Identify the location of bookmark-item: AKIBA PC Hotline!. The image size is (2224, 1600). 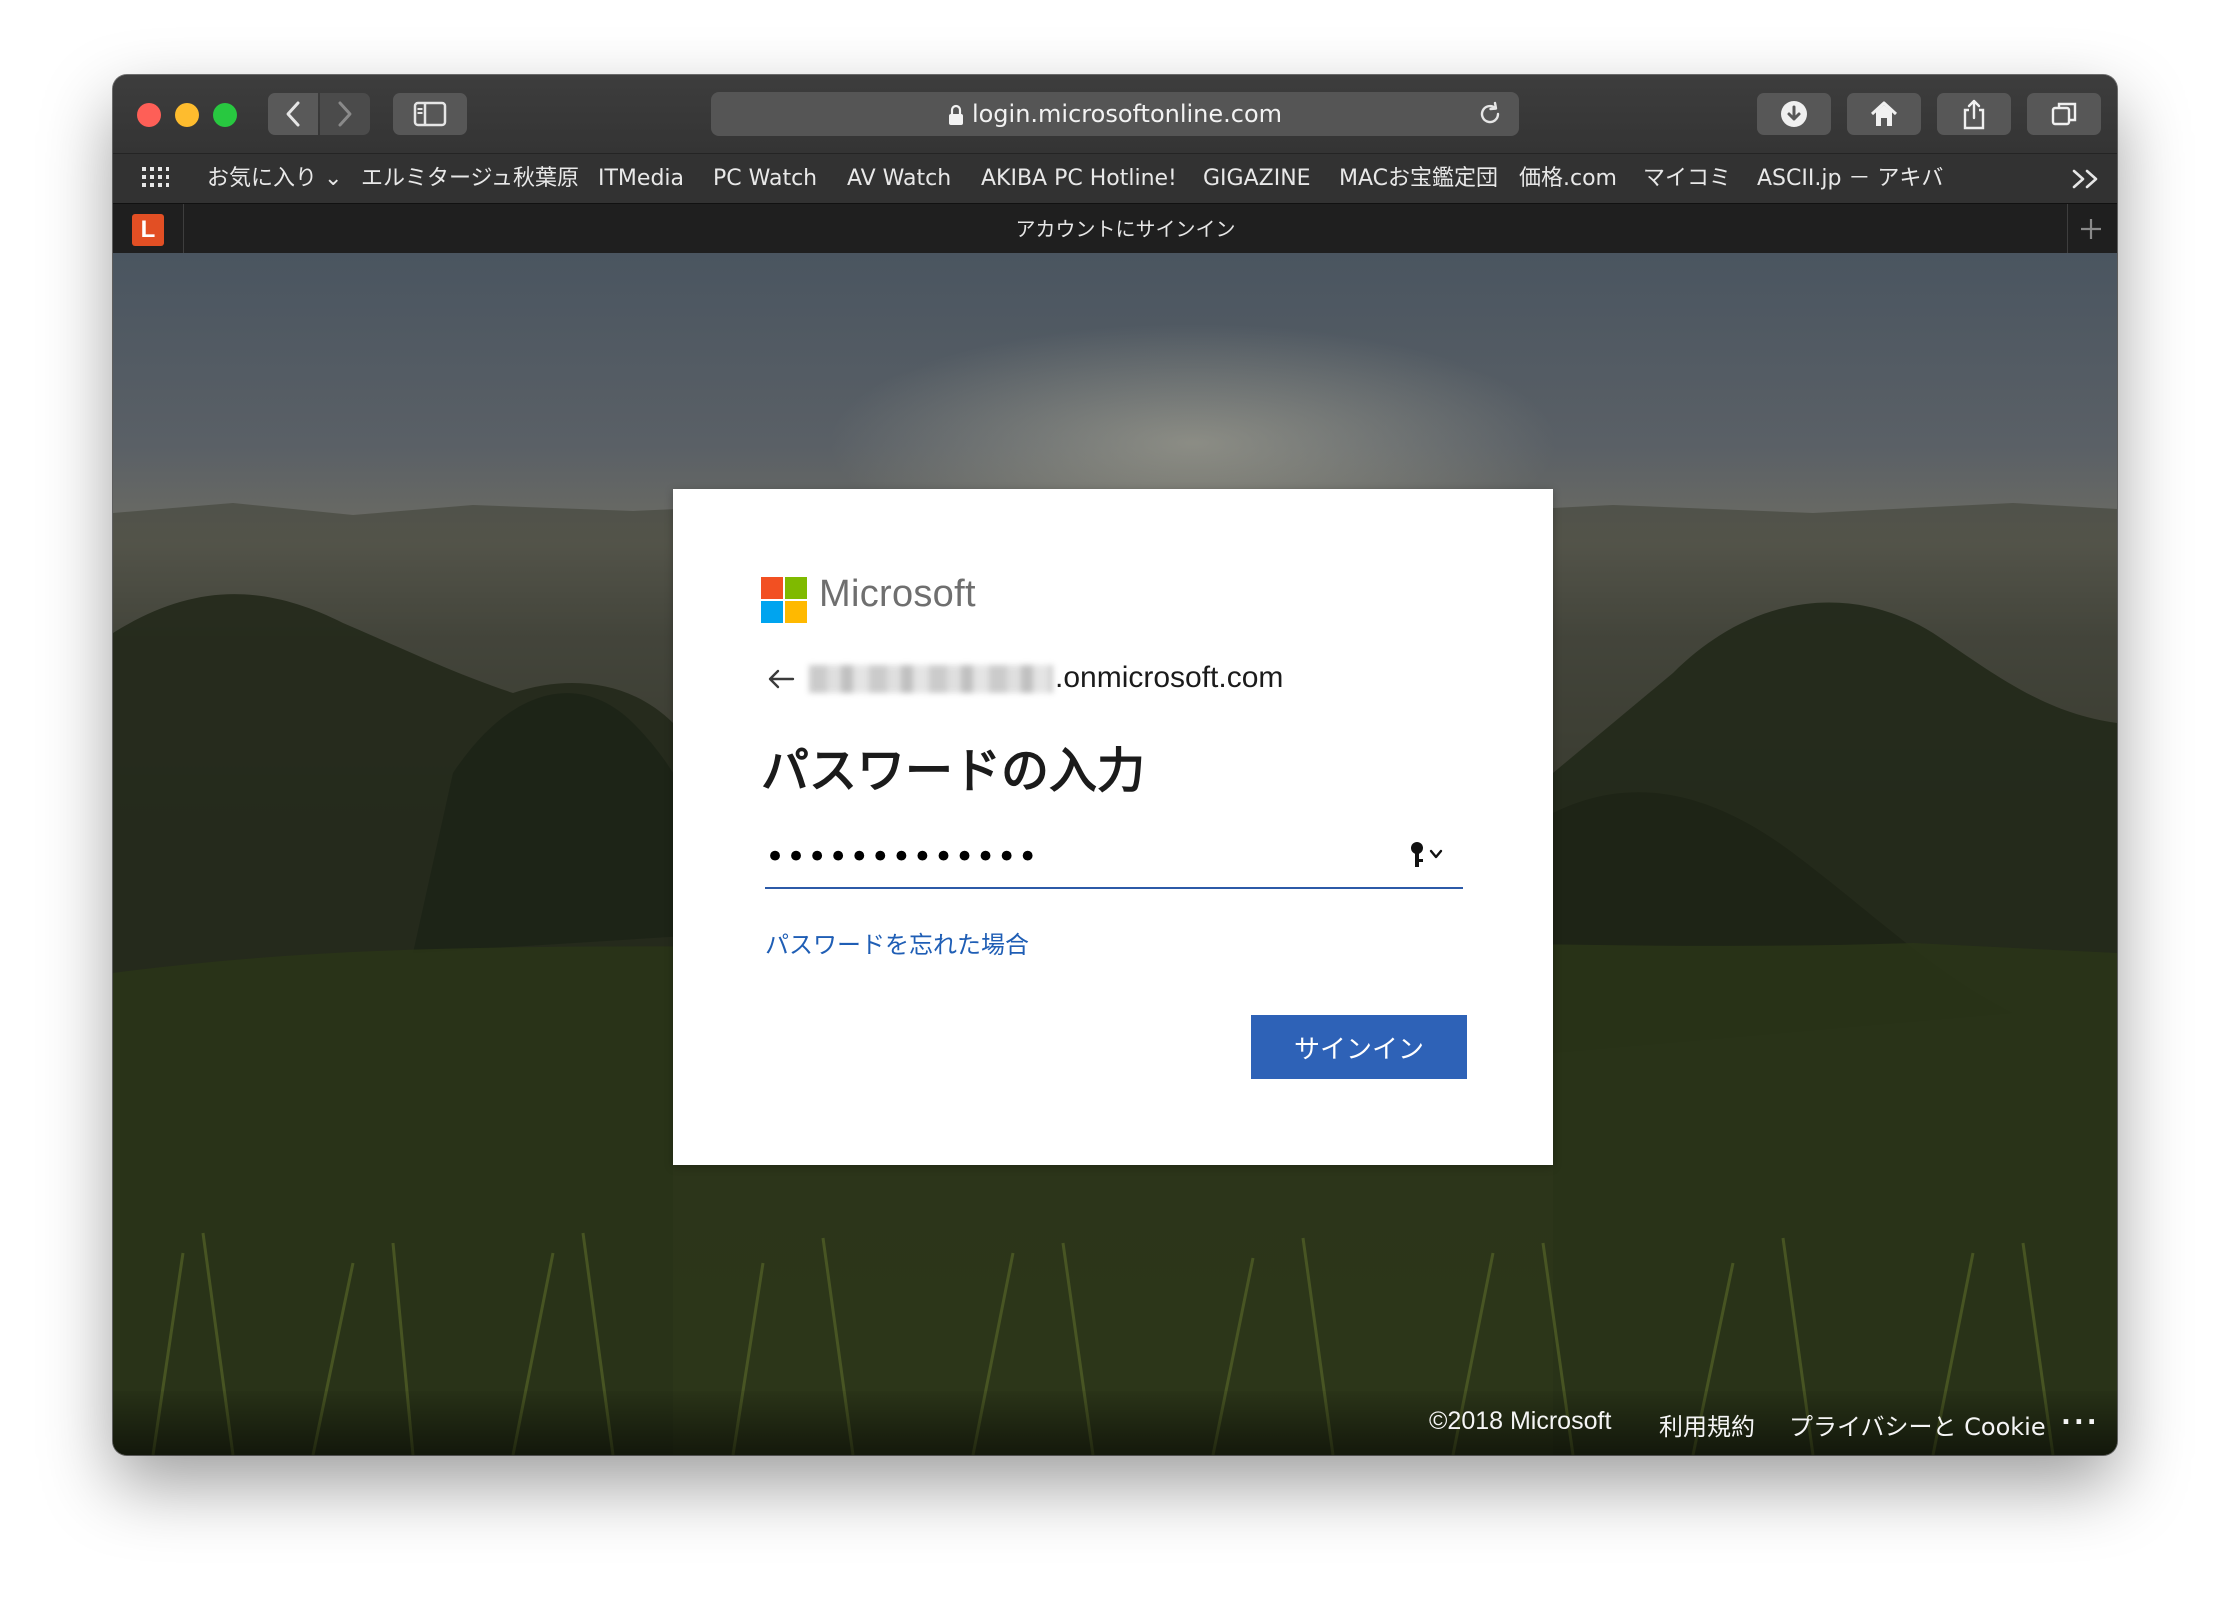
(1079, 179).